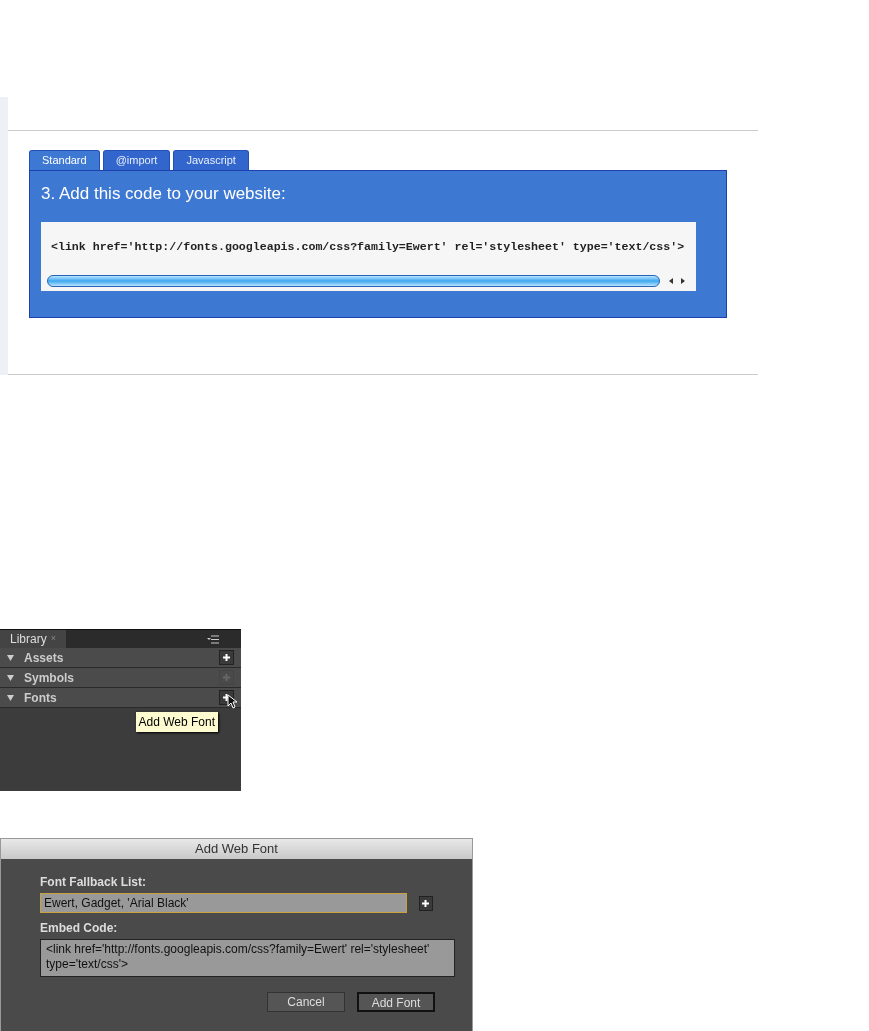  Describe the element at coordinates (44, 658) in the screenshot. I see `section-label: Assets` at that location.